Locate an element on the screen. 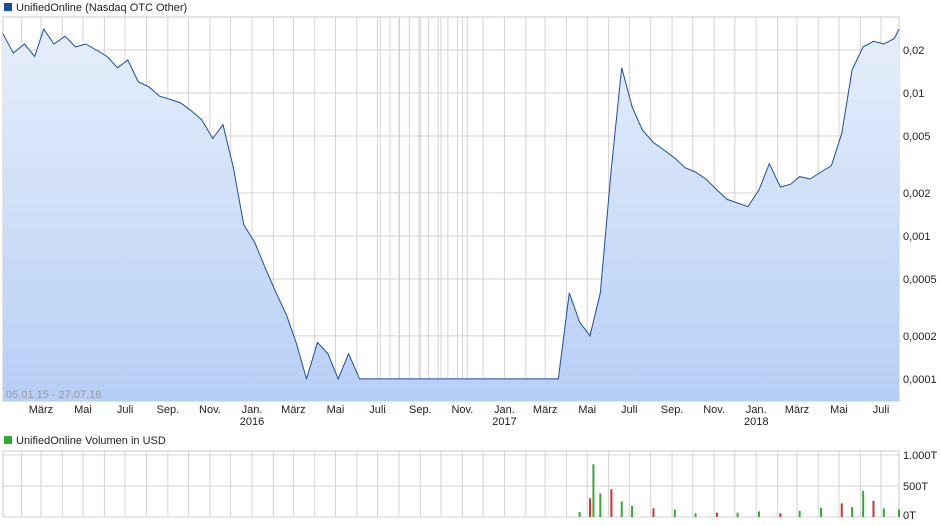 This screenshot has width=940, height=526. x-tick-year-label: 2016 is located at coordinates (252, 422).